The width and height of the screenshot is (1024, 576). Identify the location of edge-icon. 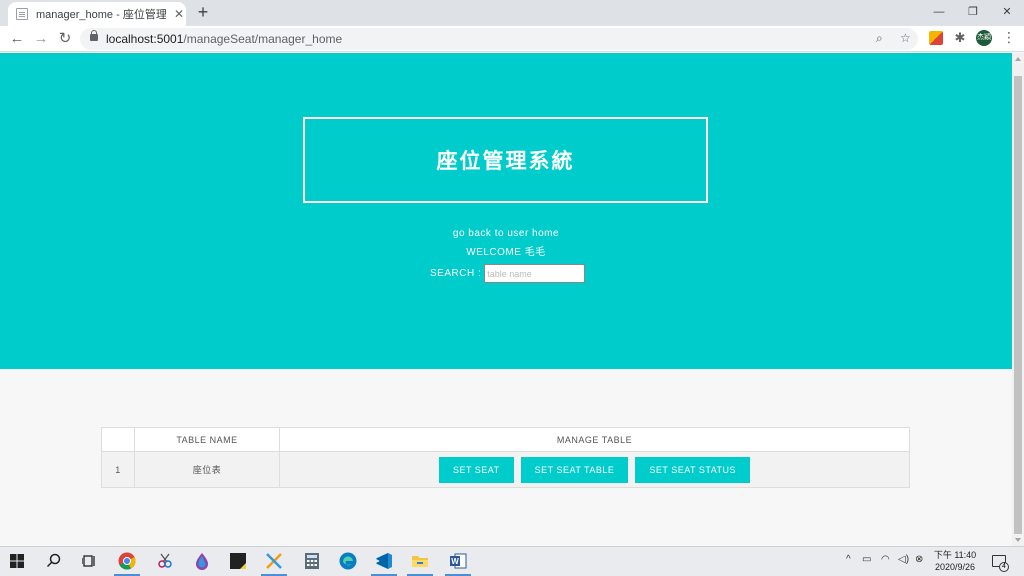
(348, 561).